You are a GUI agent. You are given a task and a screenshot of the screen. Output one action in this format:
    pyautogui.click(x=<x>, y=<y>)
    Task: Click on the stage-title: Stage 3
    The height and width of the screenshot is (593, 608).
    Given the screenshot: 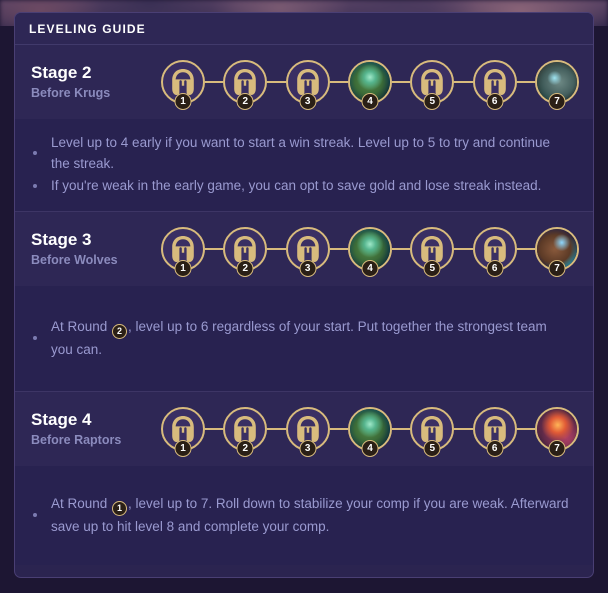 What is the action you would take?
    pyautogui.click(x=61, y=239)
    